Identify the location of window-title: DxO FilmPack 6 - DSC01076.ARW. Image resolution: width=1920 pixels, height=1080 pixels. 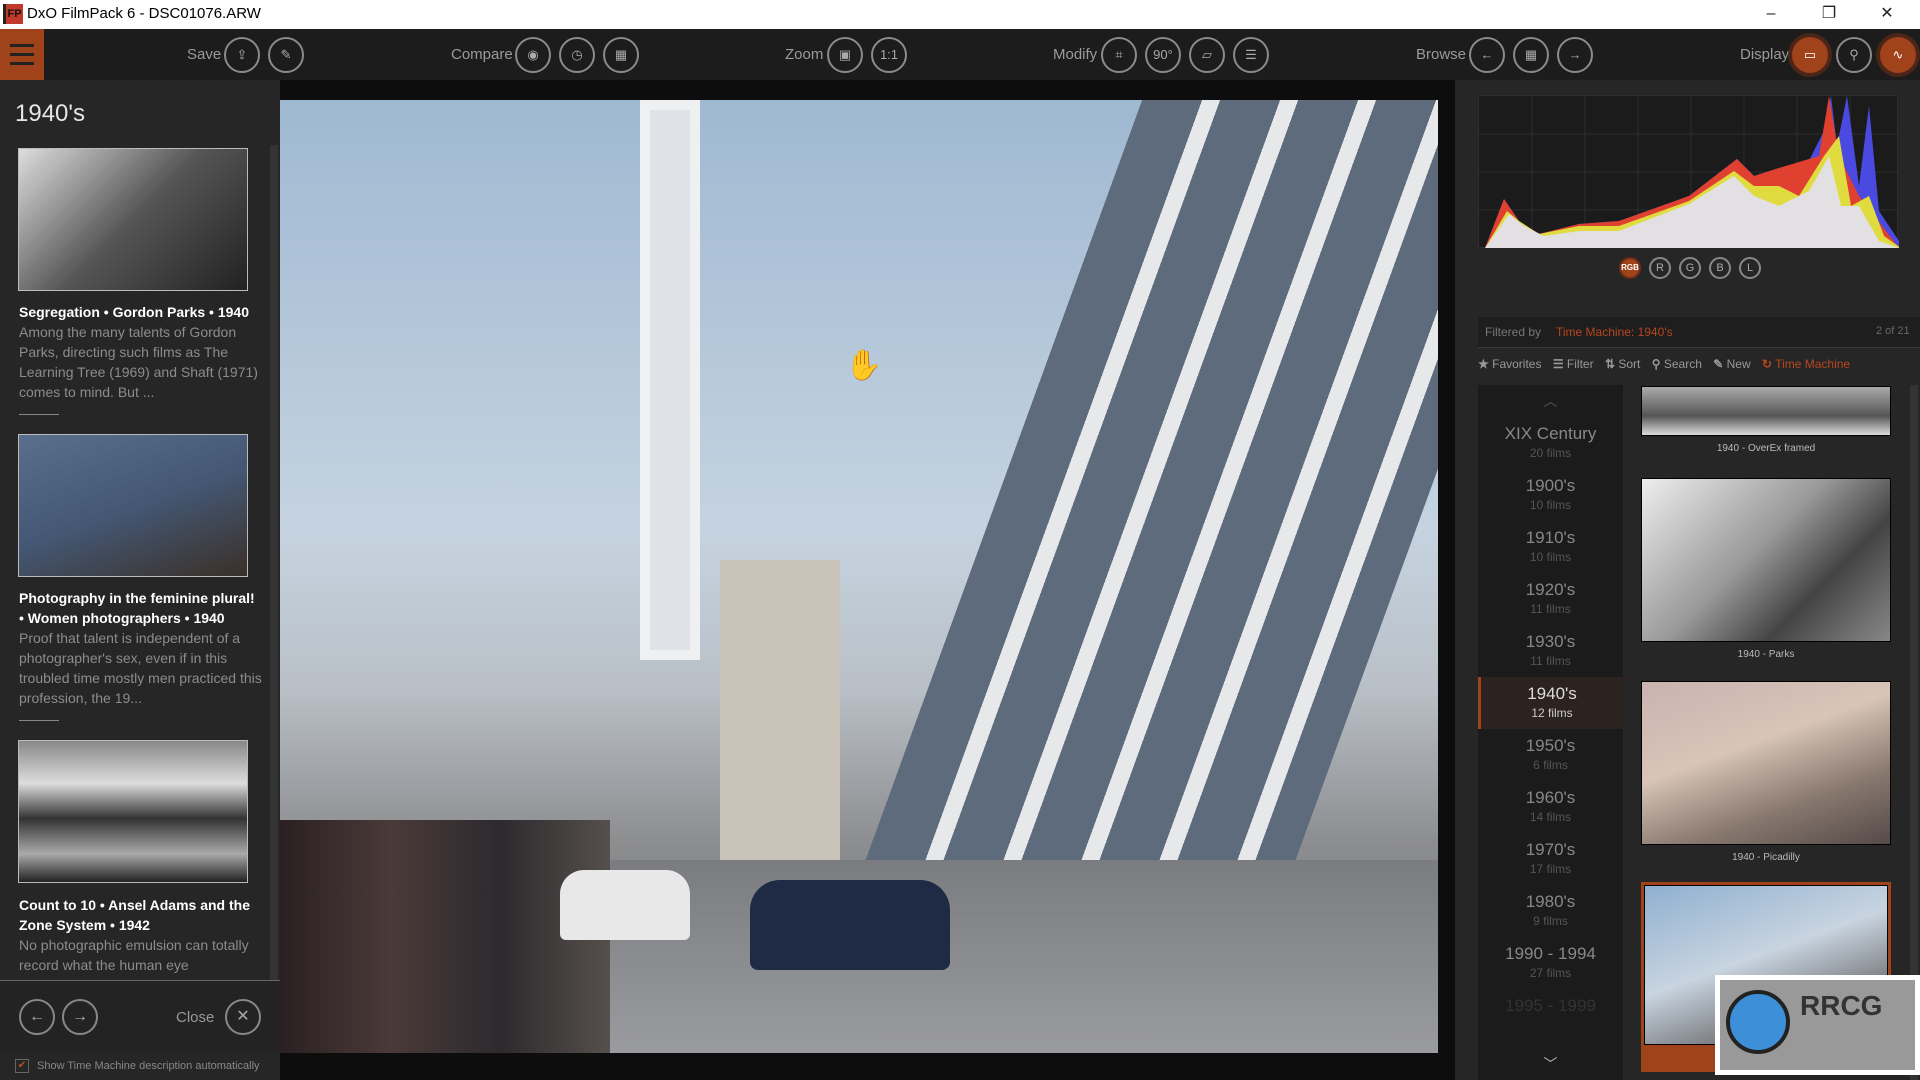
(144, 13).